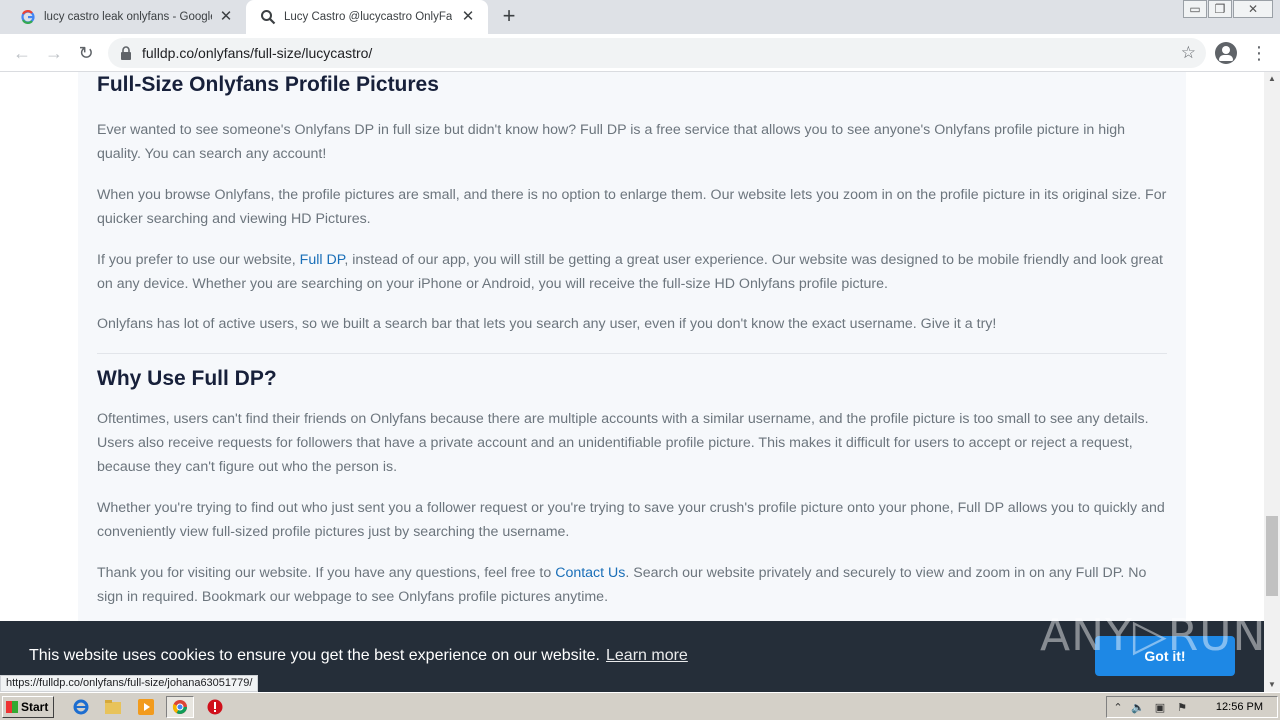 Image resolution: width=1280 pixels, height=721 pixels. What do you see at coordinates (1272, 556) in the screenshot?
I see `scrollbar-thumb` at bounding box center [1272, 556].